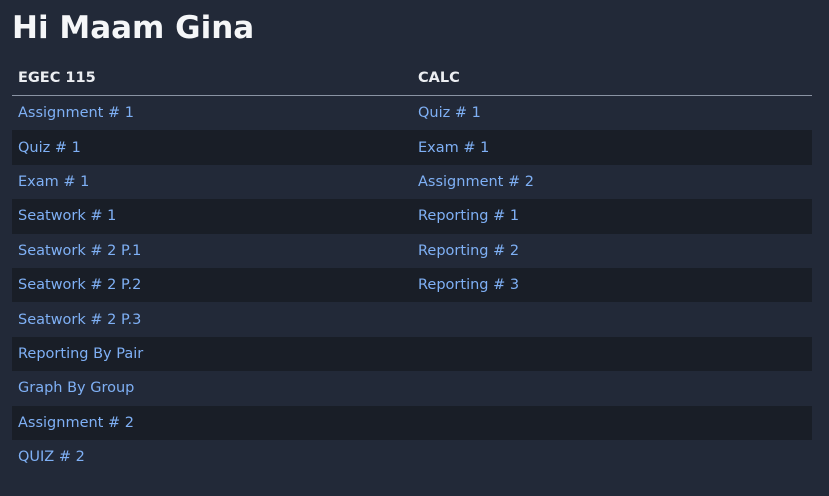 Image resolution: width=829 pixels, height=496 pixels. I want to click on column-header-calc: CALC, so click(612, 78).